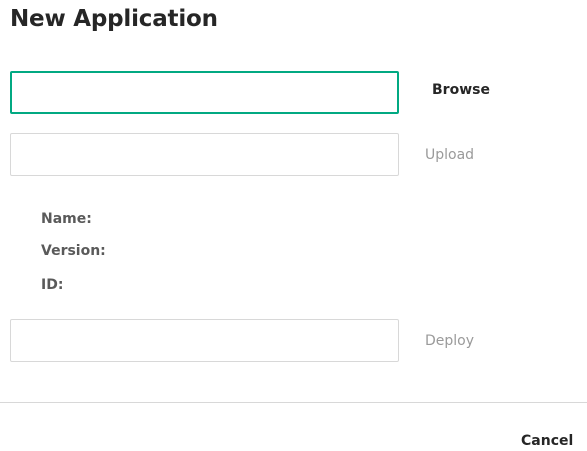 The height and width of the screenshot is (451, 587). What do you see at coordinates (547, 441) in the screenshot?
I see `cancel-button: Cancel` at bounding box center [547, 441].